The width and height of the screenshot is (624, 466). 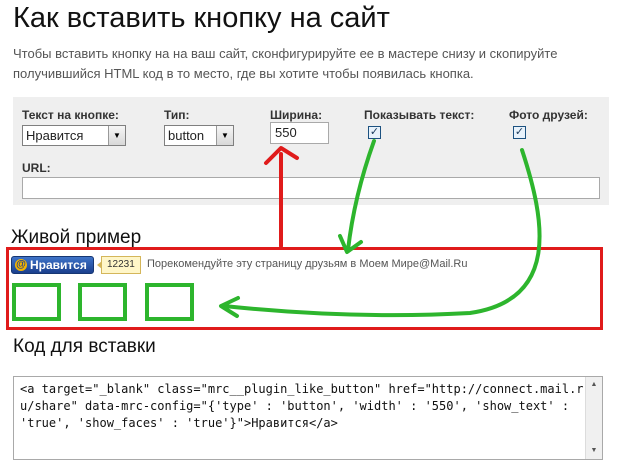 I want to click on width-label: Ширина:, so click(x=296, y=115).